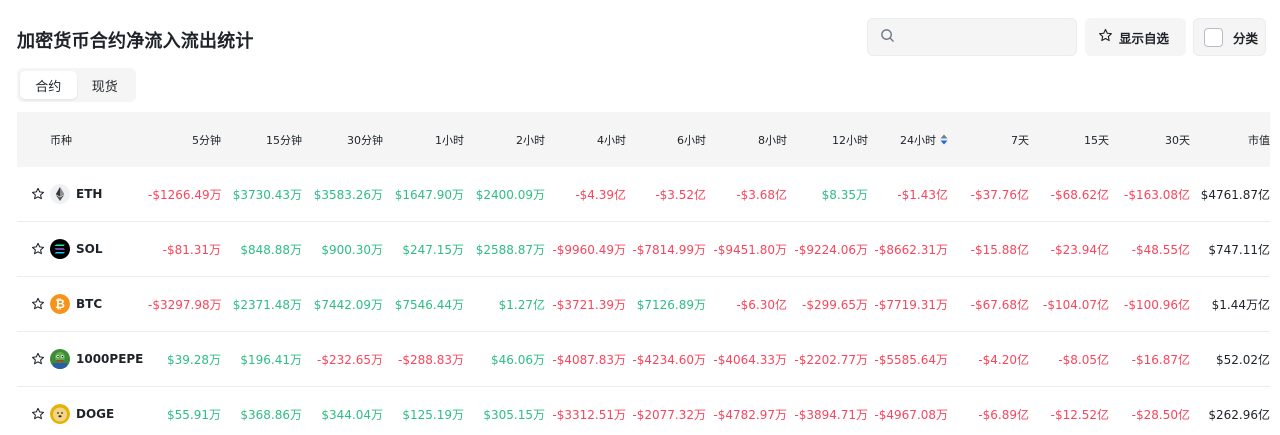 Image resolution: width=1280 pixels, height=435 pixels. I want to click on coin-symbol: BTC, so click(89, 304).